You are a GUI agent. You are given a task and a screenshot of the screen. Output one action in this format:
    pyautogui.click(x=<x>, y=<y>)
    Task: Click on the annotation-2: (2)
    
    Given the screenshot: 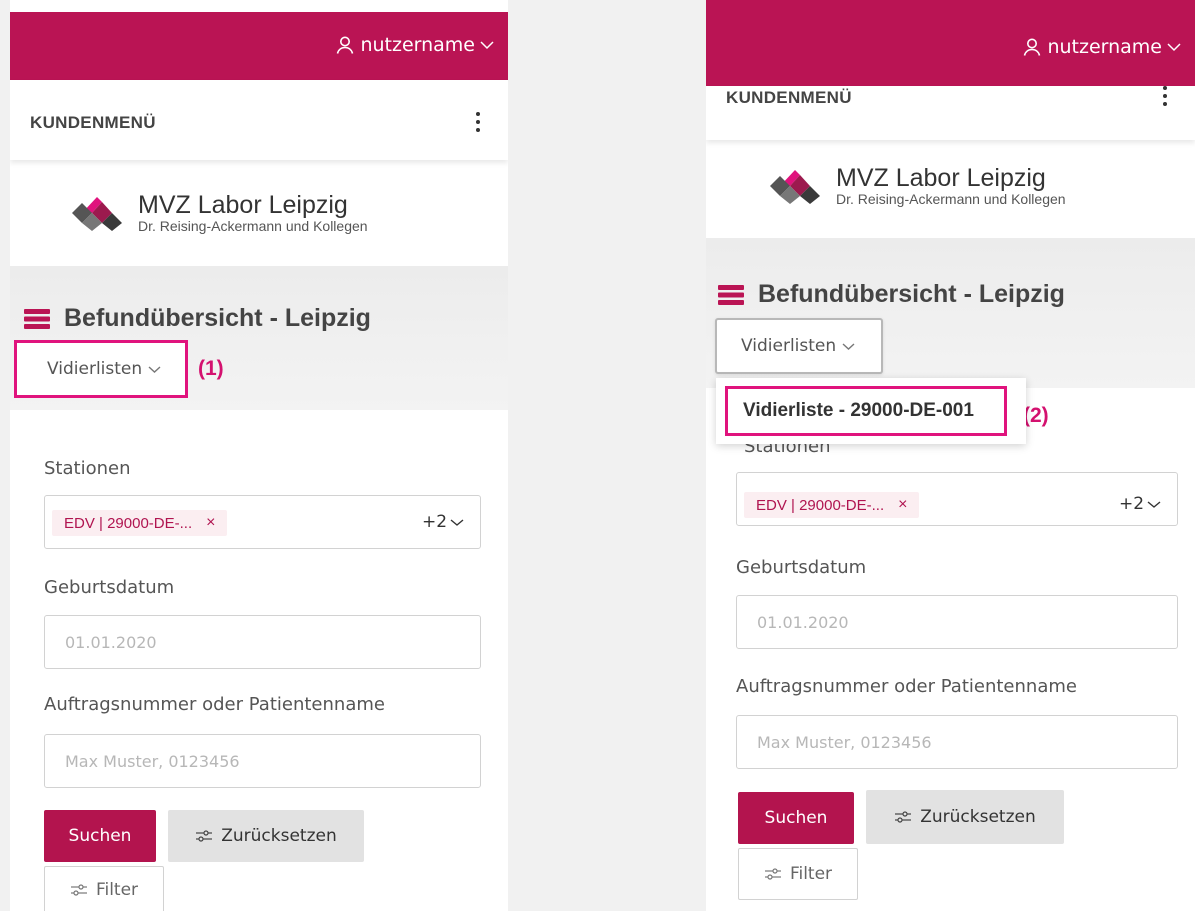 What is the action you would take?
    pyautogui.click(x=1036, y=415)
    